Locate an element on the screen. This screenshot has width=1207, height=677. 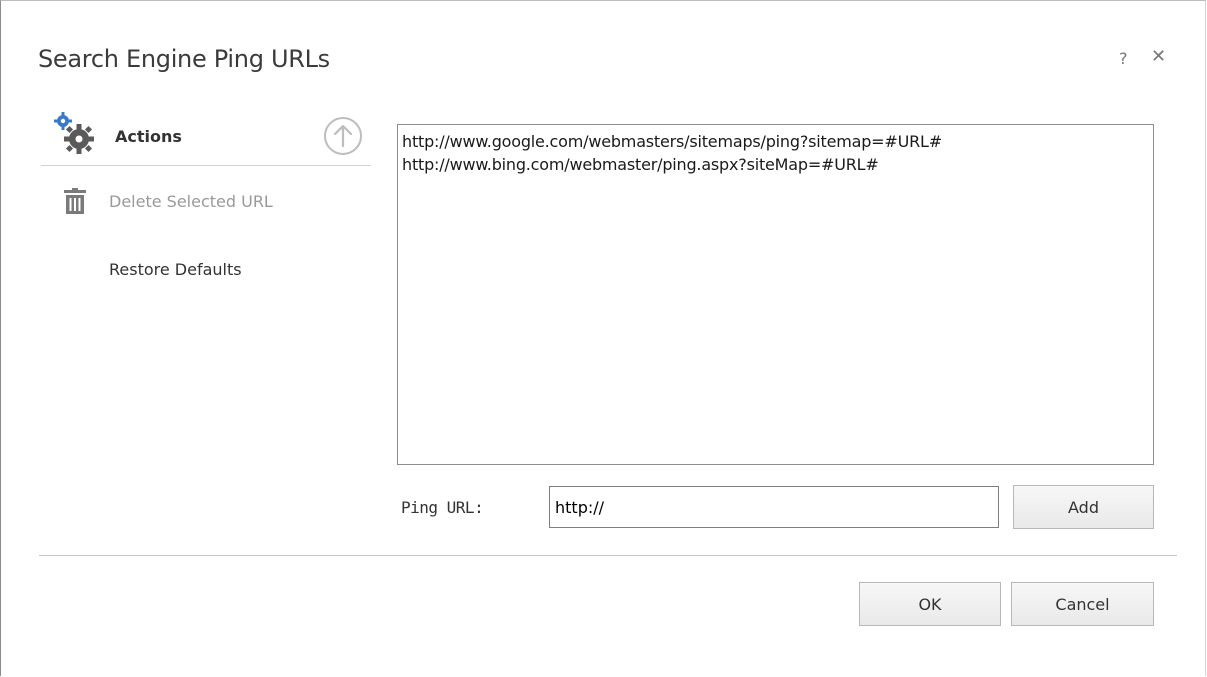
actions-title: Actions is located at coordinates (148, 136).